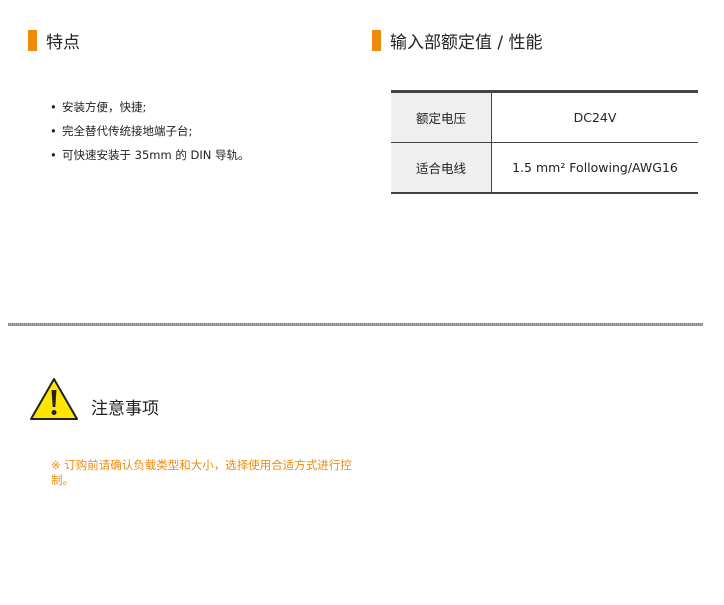  What do you see at coordinates (150, 107) in the screenshot?
I see `list-item: • 安装方便，快捷;` at bounding box center [150, 107].